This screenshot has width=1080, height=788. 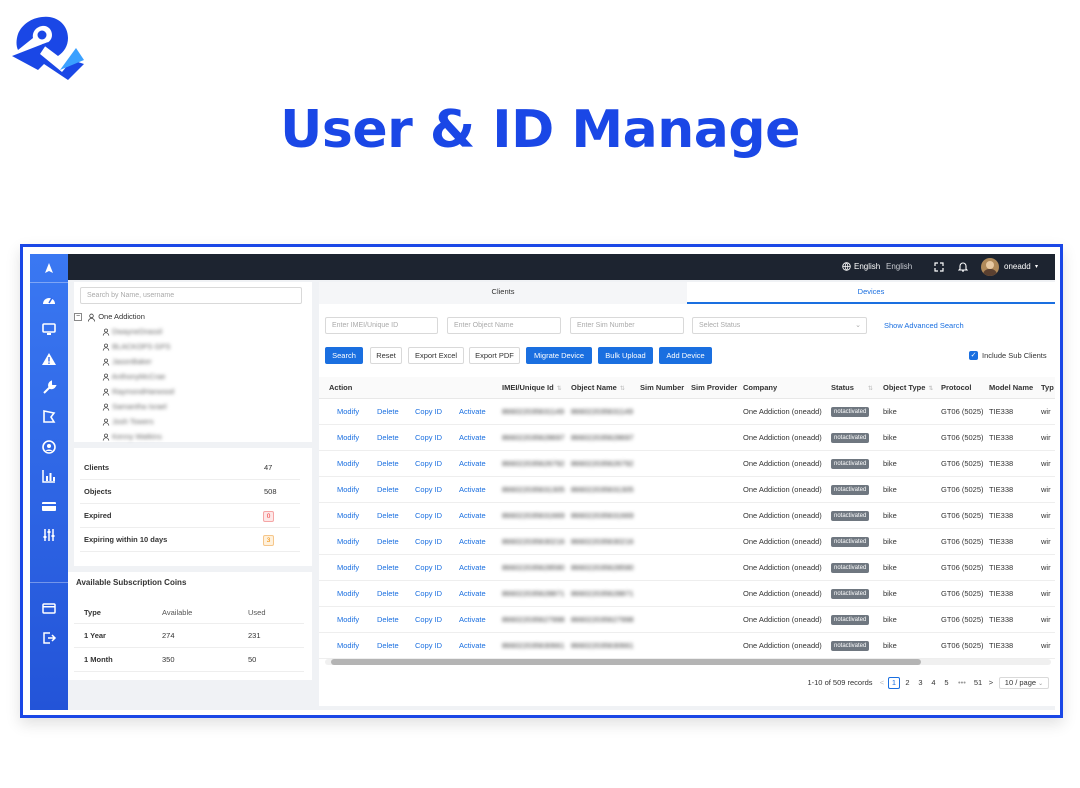 I want to click on sim-number-input: Enter Sim Number, so click(x=627, y=325).